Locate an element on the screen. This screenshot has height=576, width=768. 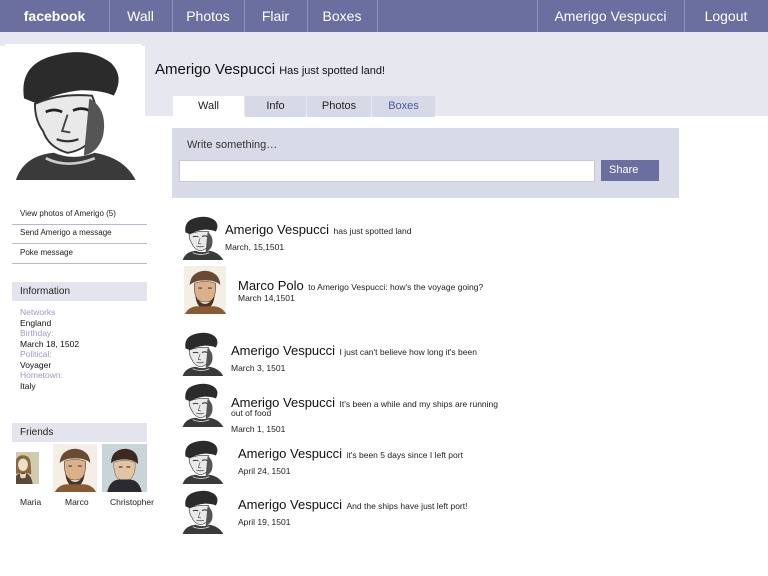
friend-name-maria: Maria is located at coordinates (30, 502).